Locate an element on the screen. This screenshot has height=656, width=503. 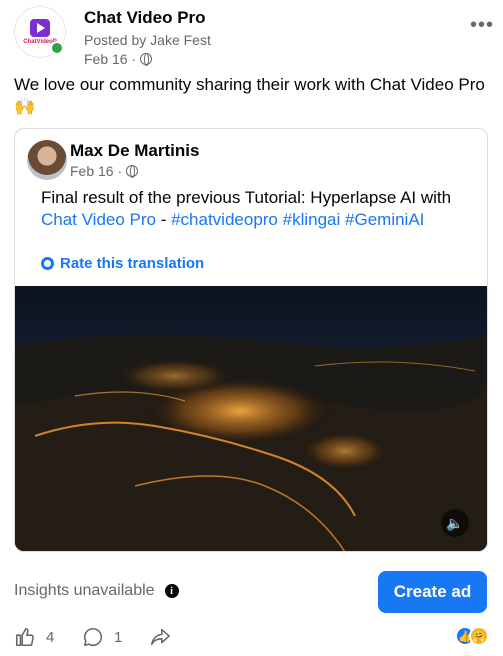
reaction-summary: 👍 🤗 is located at coordinates (472, 636).